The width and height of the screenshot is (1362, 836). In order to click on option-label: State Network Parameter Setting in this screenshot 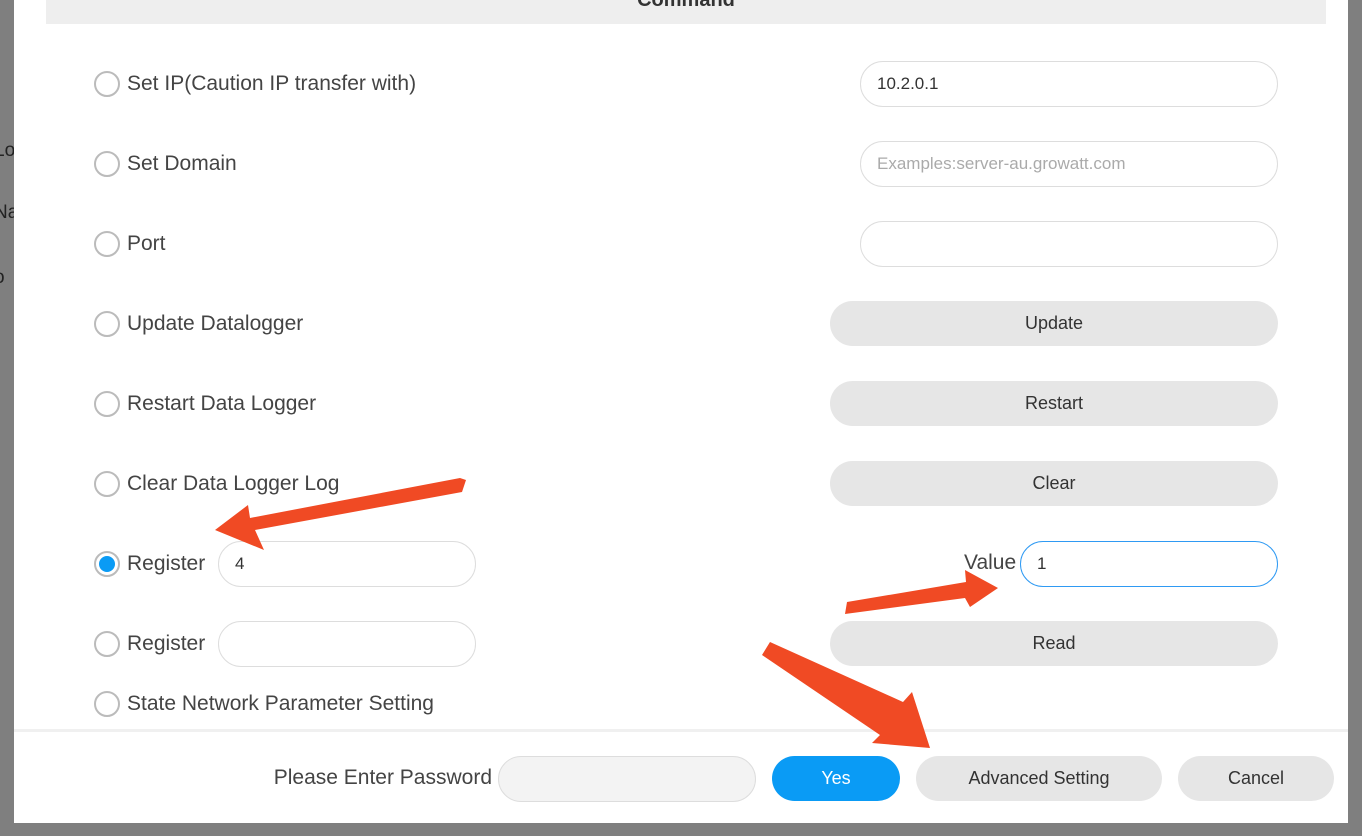, I will do `click(280, 703)`.